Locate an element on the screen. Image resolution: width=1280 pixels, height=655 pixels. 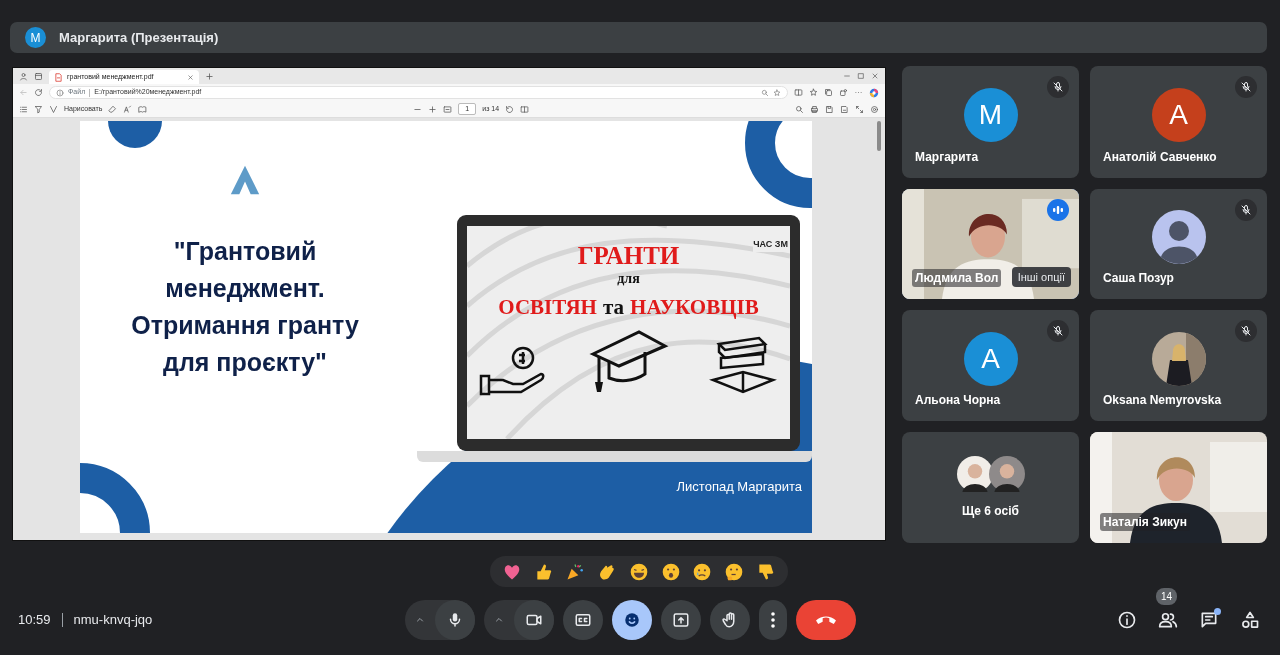
participant-tile: A Анатолій Савченко is located at coordinates (1178, 122).